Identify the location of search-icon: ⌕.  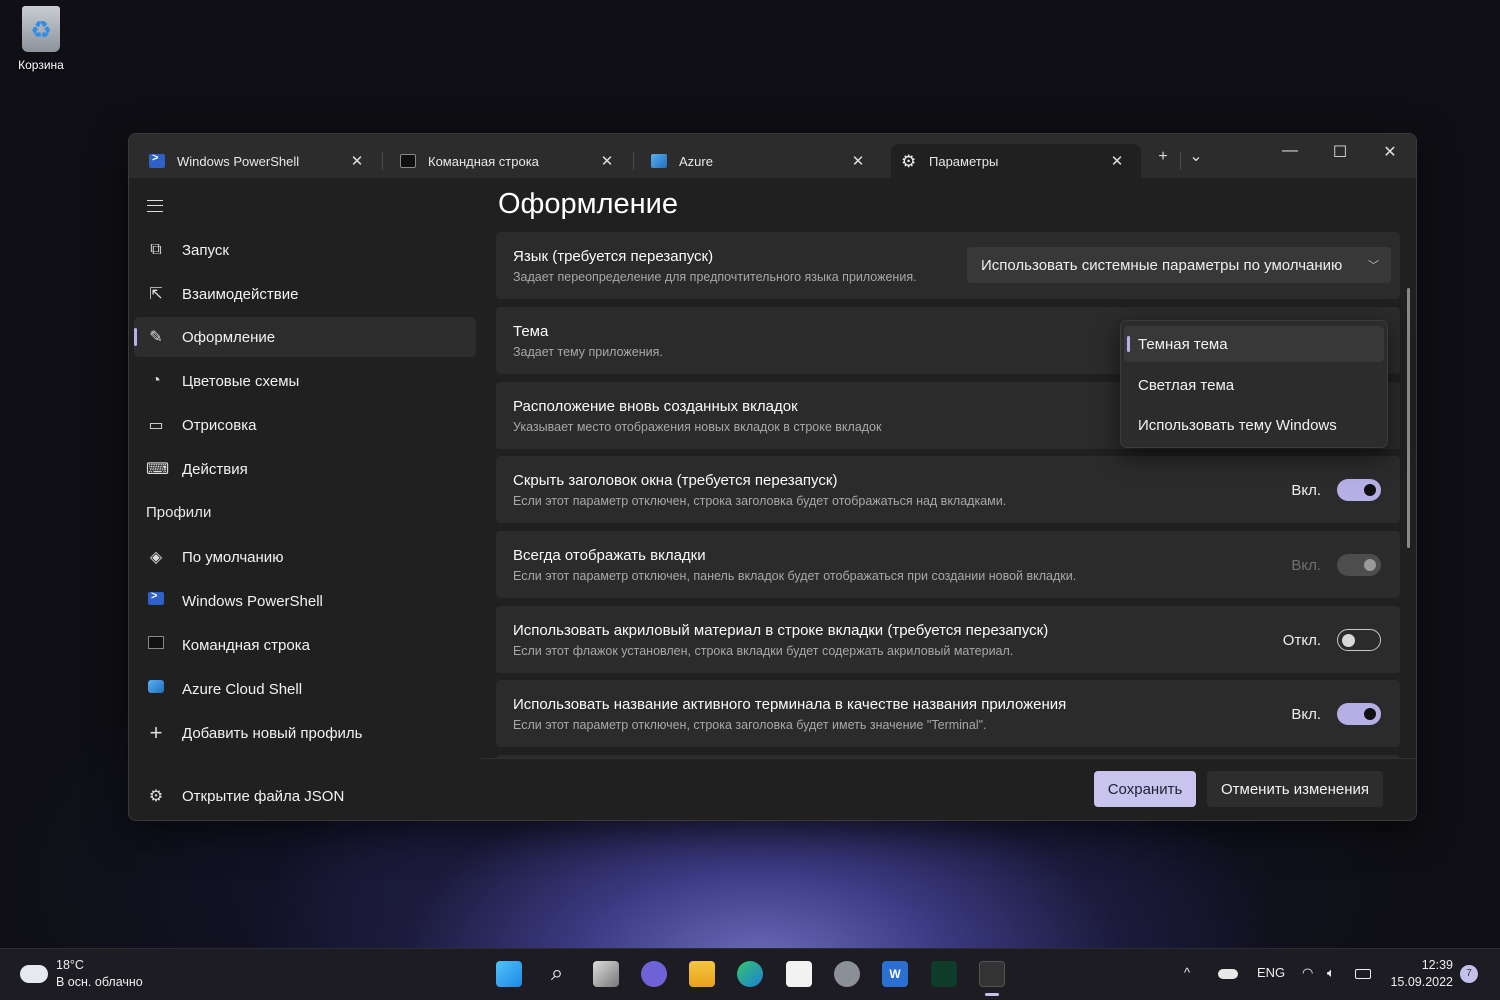
(557, 974).